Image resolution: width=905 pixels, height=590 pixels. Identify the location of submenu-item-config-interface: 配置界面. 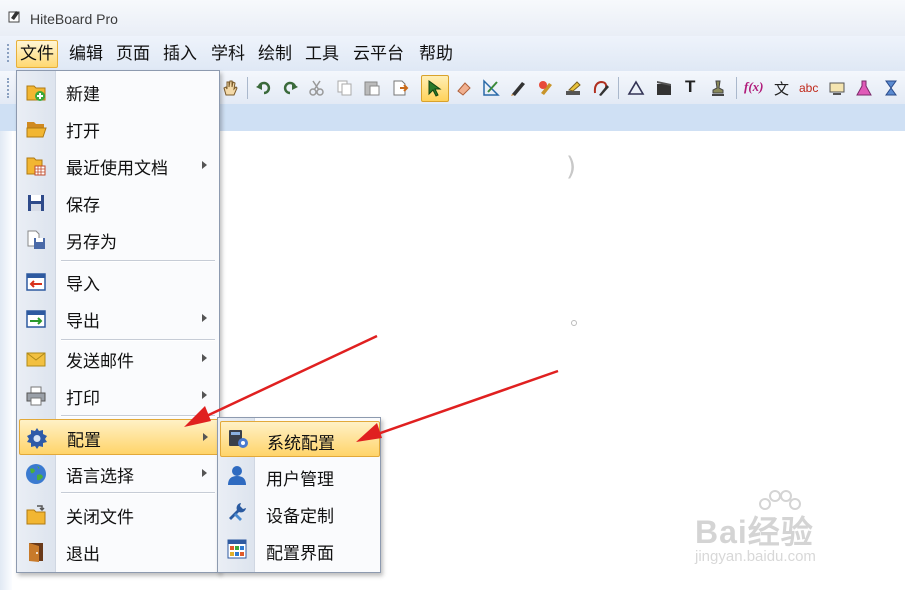
(299, 549).